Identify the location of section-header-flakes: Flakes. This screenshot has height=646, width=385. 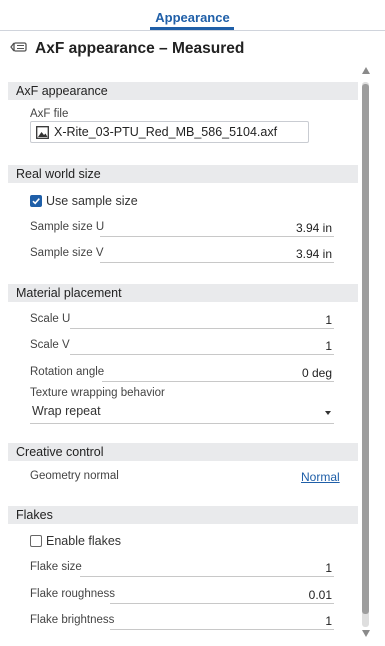
(183, 515).